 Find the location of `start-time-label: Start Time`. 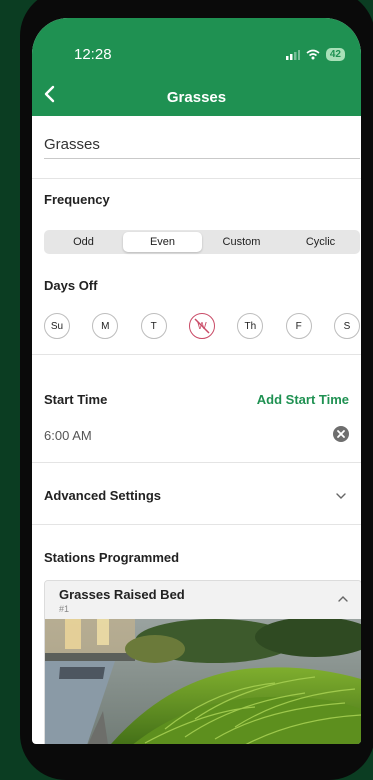

start-time-label: Start Time is located at coordinates (76, 399).